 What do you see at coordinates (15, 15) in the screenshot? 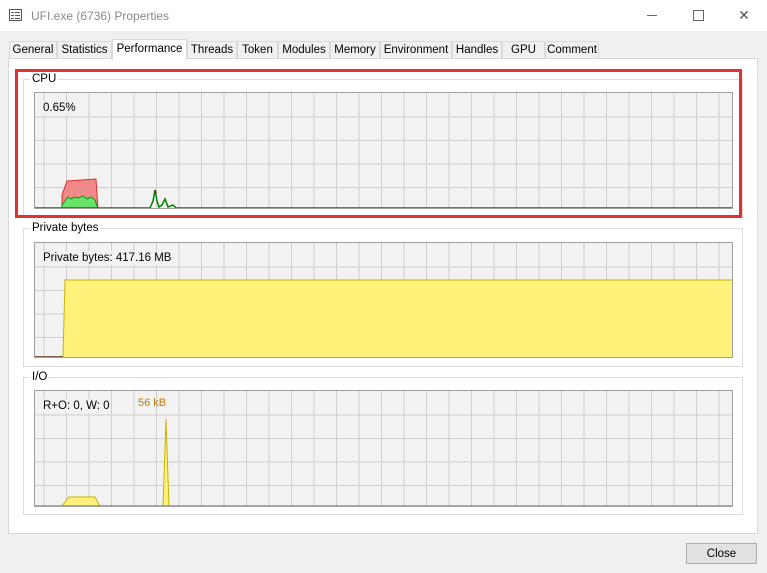
I see `properties-window-icon` at bounding box center [15, 15].